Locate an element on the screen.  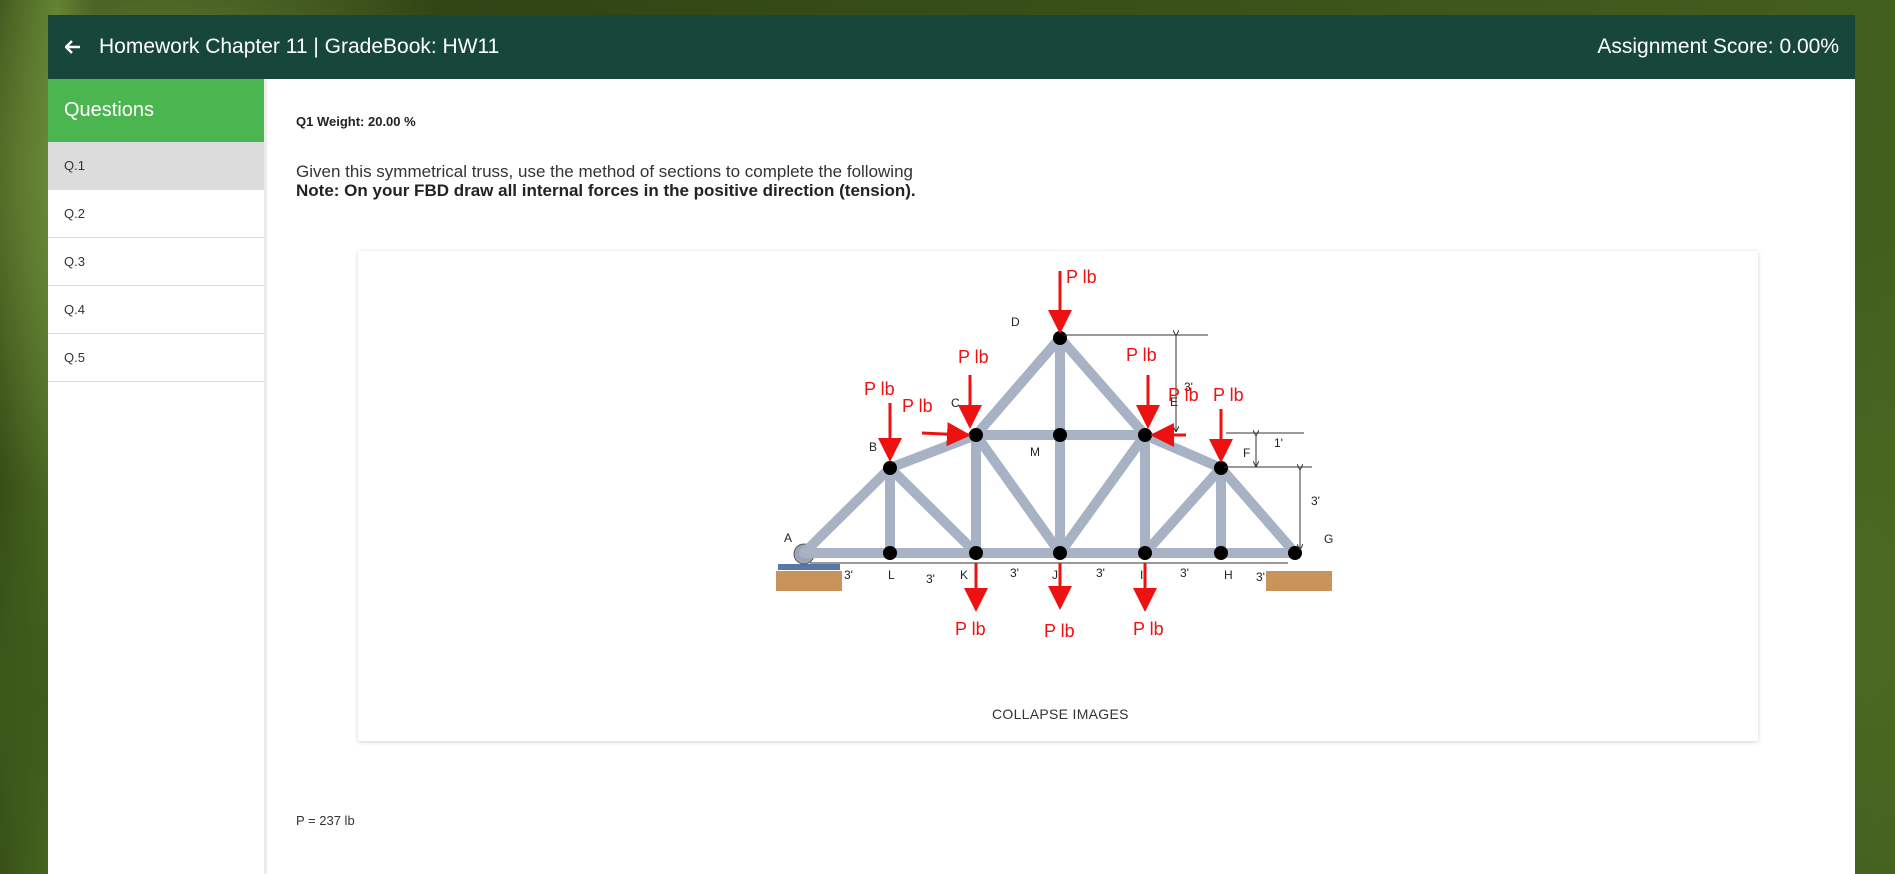
page-title: Homework Chapter 11 | GradeBook: HW11 is located at coordinates (299, 46).